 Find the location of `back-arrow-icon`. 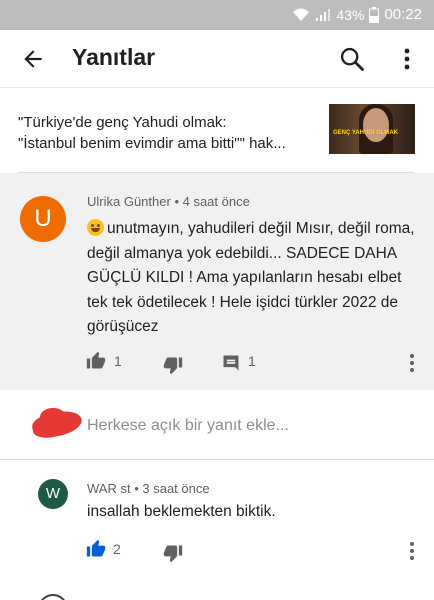

back-arrow-icon is located at coordinates (33, 59).